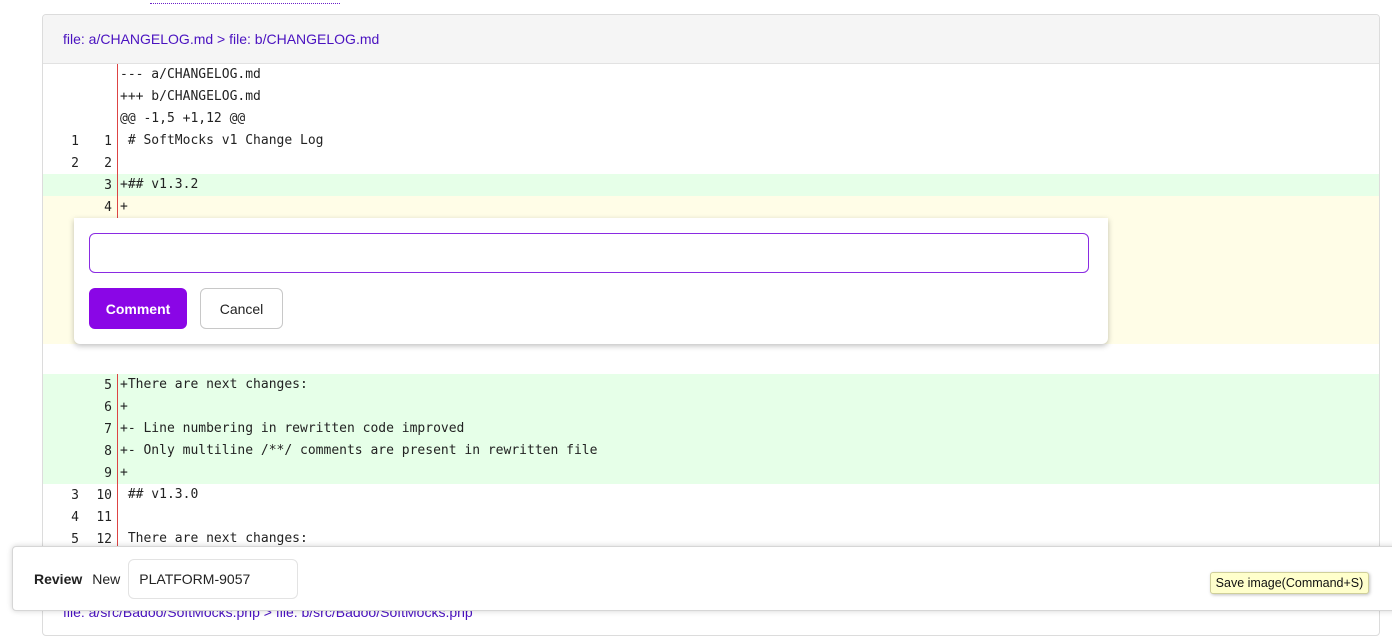 Image resolution: width=1392 pixels, height=636 pixels. Describe the element at coordinates (104, 539) in the screenshot. I see `new-line-number: 12` at that location.